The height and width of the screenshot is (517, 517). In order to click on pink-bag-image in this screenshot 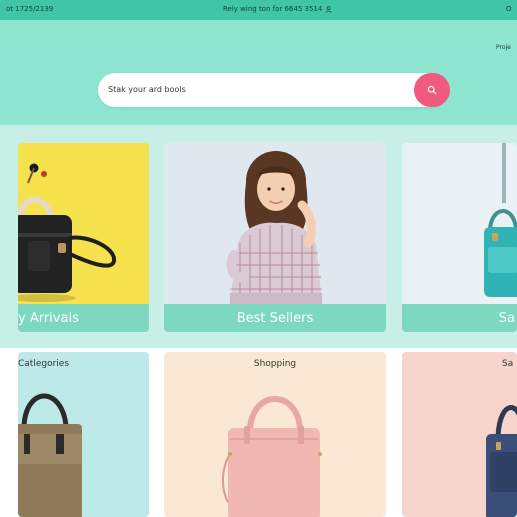, I will do `click(272, 456)`.